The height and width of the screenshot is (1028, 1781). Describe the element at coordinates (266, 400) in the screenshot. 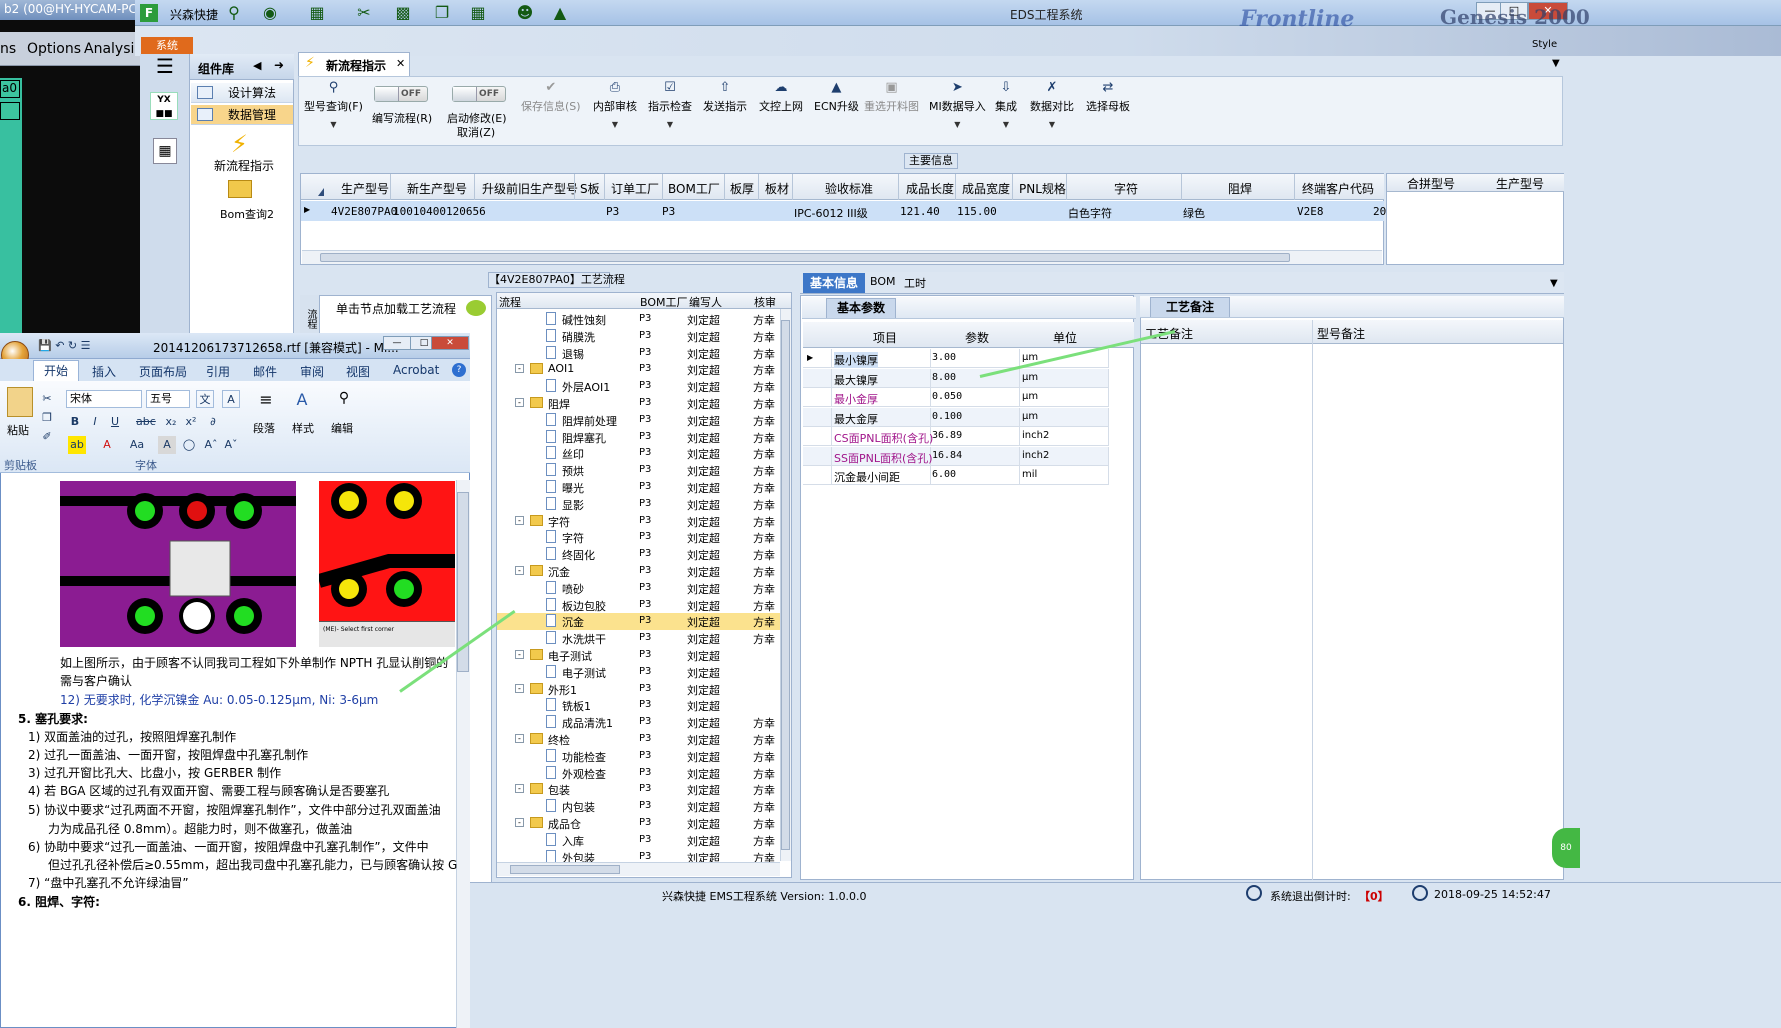

I see `paragraph-icon: ≡` at that location.